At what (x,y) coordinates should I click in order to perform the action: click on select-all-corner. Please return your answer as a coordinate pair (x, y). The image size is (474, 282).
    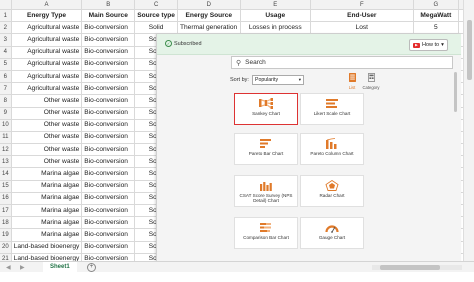
    Looking at the image, I should click on (6, 5).